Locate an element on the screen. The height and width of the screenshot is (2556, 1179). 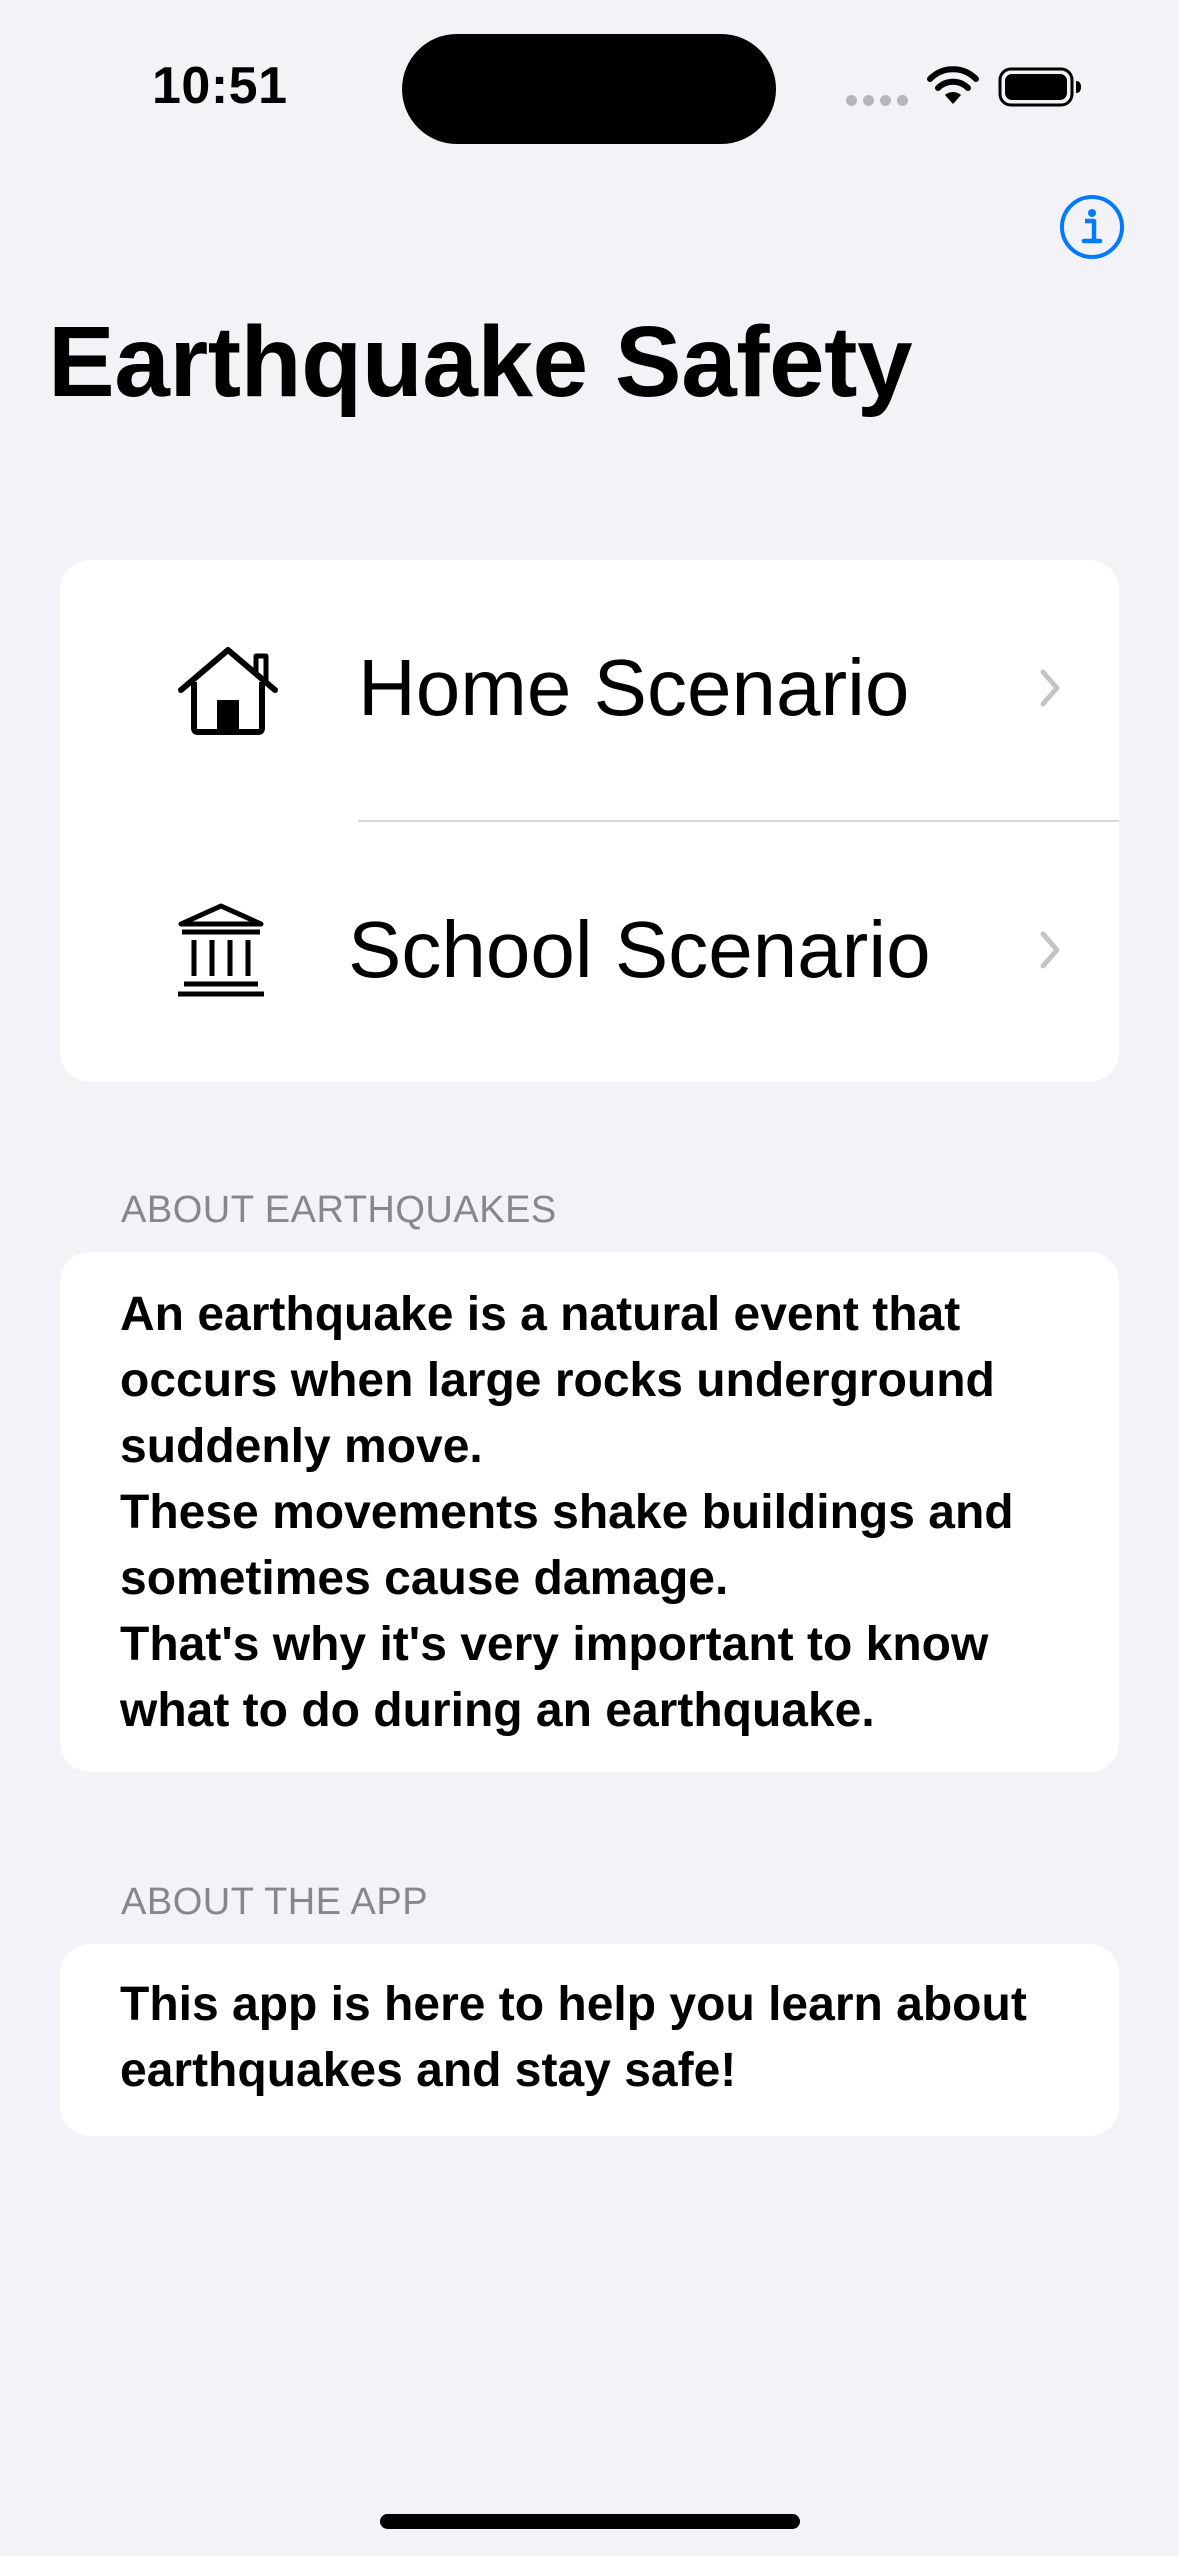
status-bar: 10:51 is located at coordinates (589, 80).